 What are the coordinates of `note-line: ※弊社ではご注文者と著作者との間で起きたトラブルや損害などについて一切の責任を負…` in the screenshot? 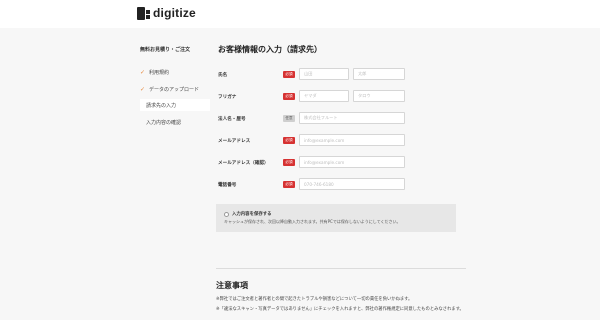 It's located at (314, 299).